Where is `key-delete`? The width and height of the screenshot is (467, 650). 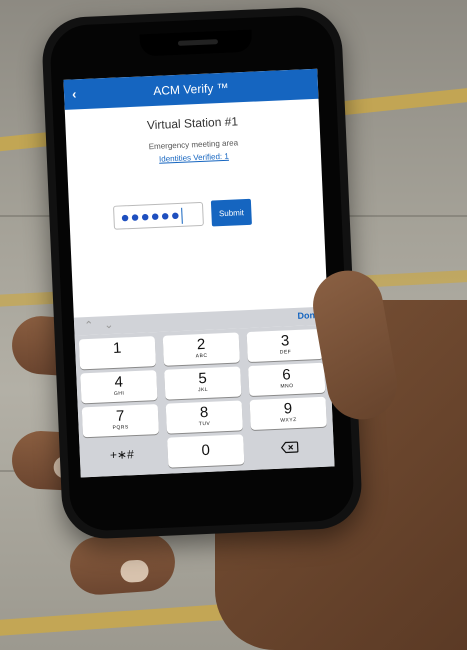 key-delete is located at coordinates (289, 447).